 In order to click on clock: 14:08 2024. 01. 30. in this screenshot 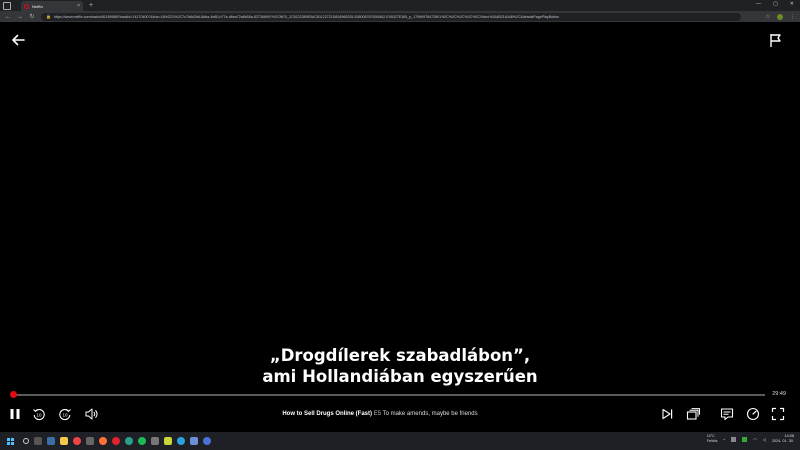, I will do `click(783, 439)`.